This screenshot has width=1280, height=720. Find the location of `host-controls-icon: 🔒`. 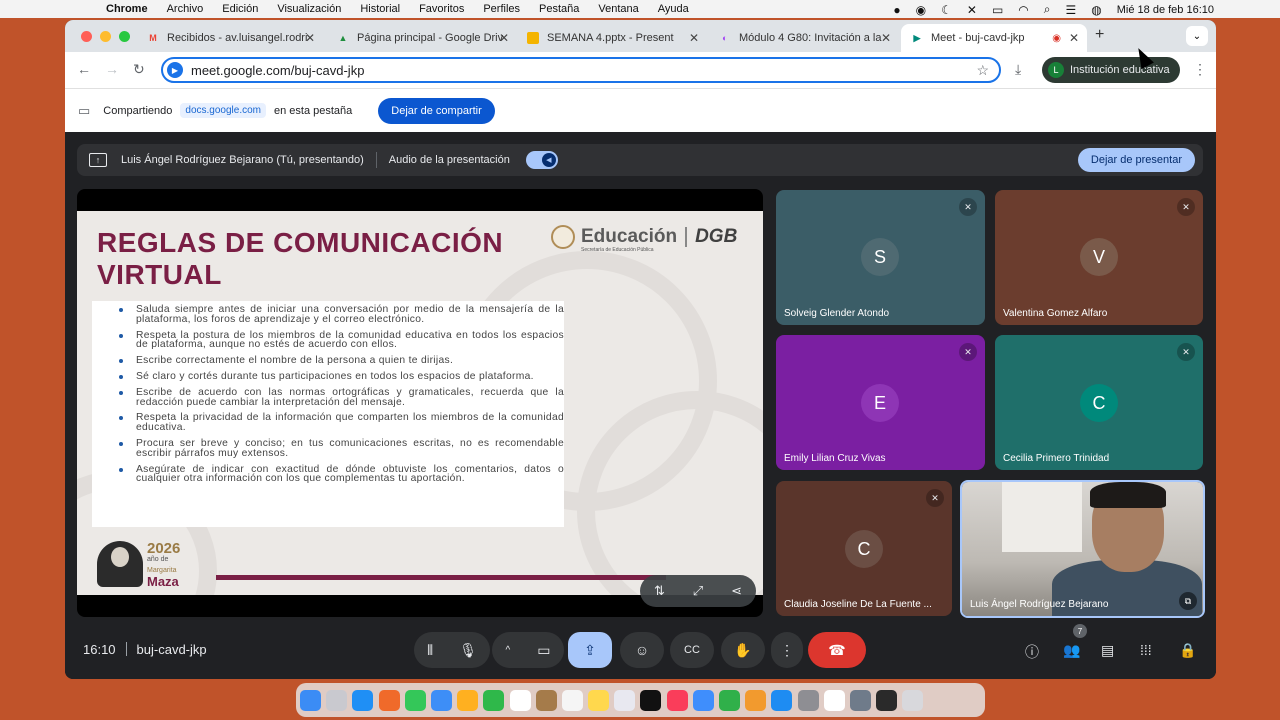

host-controls-icon: 🔒 is located at coordinates (1187, 650).